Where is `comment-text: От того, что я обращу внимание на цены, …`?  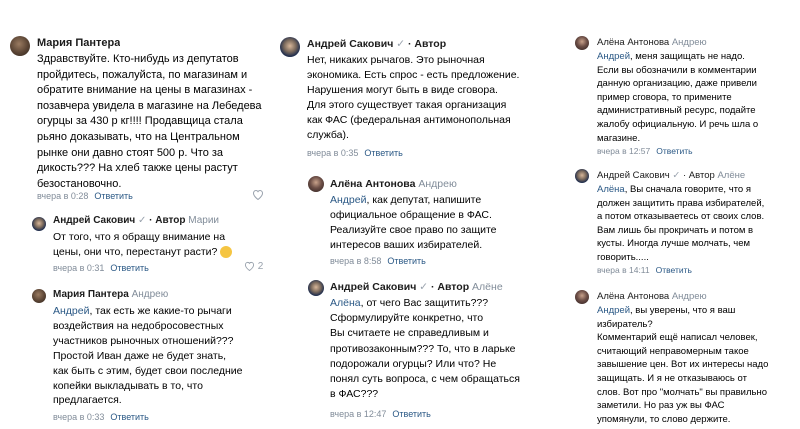
comment-text: От того, что я обращу внимание на цены, … is located at coordinates (160, 246).